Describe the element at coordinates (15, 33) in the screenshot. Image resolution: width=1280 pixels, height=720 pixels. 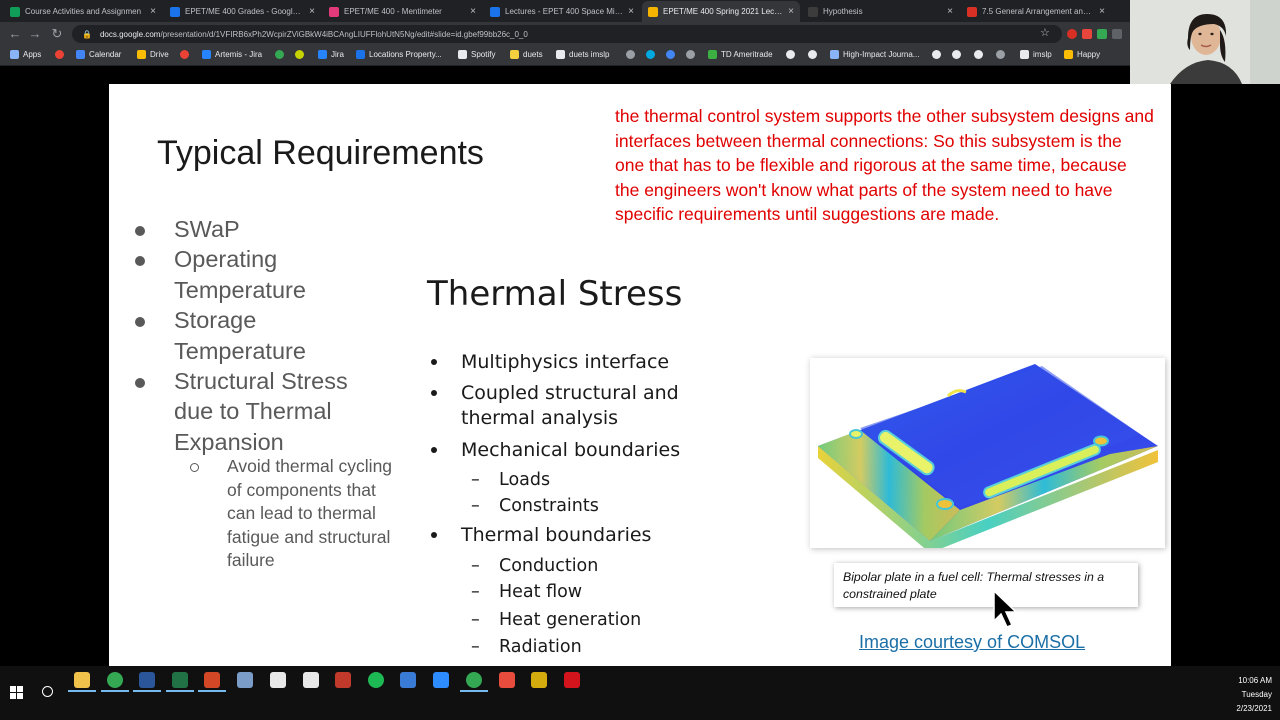
I see `back-icon: ←` at that location.